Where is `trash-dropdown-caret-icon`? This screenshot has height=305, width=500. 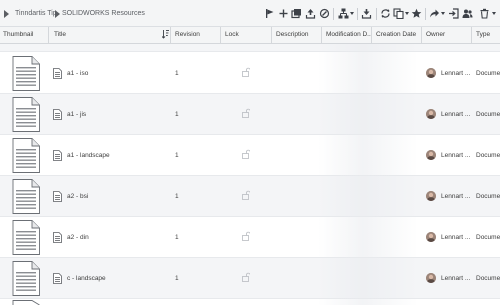
trash-dropdown-caret-icon is located at coordinates (494, 13).